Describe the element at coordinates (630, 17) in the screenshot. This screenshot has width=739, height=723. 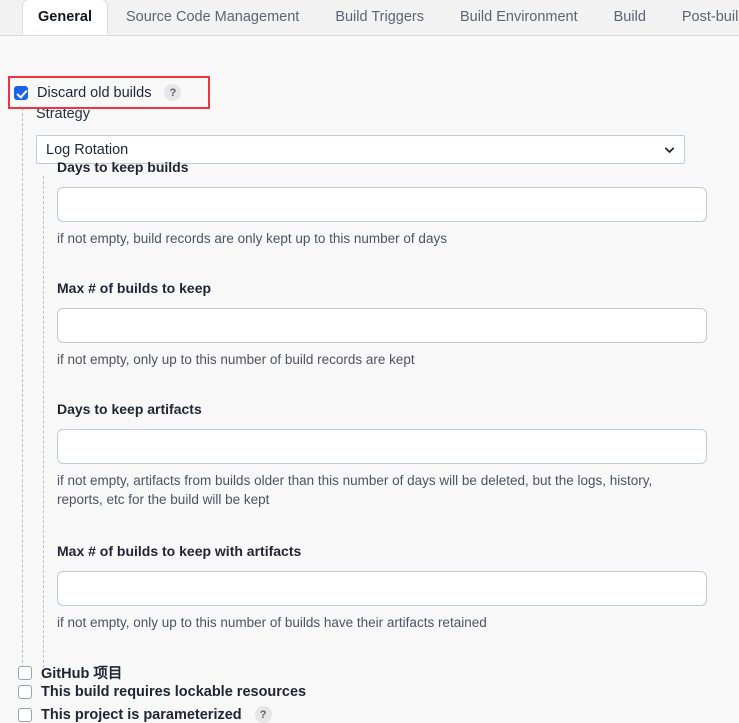
I see `tab-build: Build` at that location.